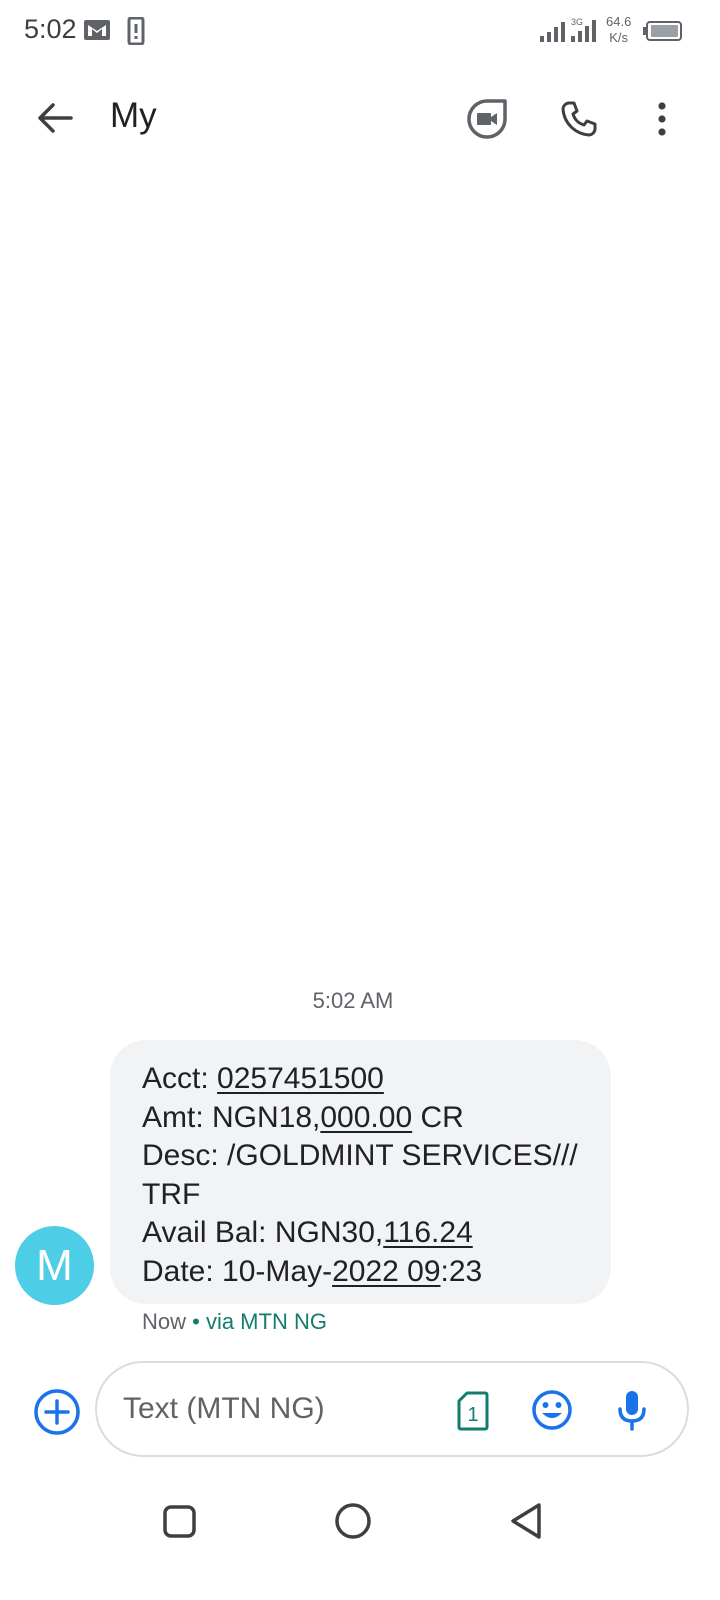 The height and width of the screenshot is (1600, 720). I want to click on add-circle-icon, so click(57, 1412).